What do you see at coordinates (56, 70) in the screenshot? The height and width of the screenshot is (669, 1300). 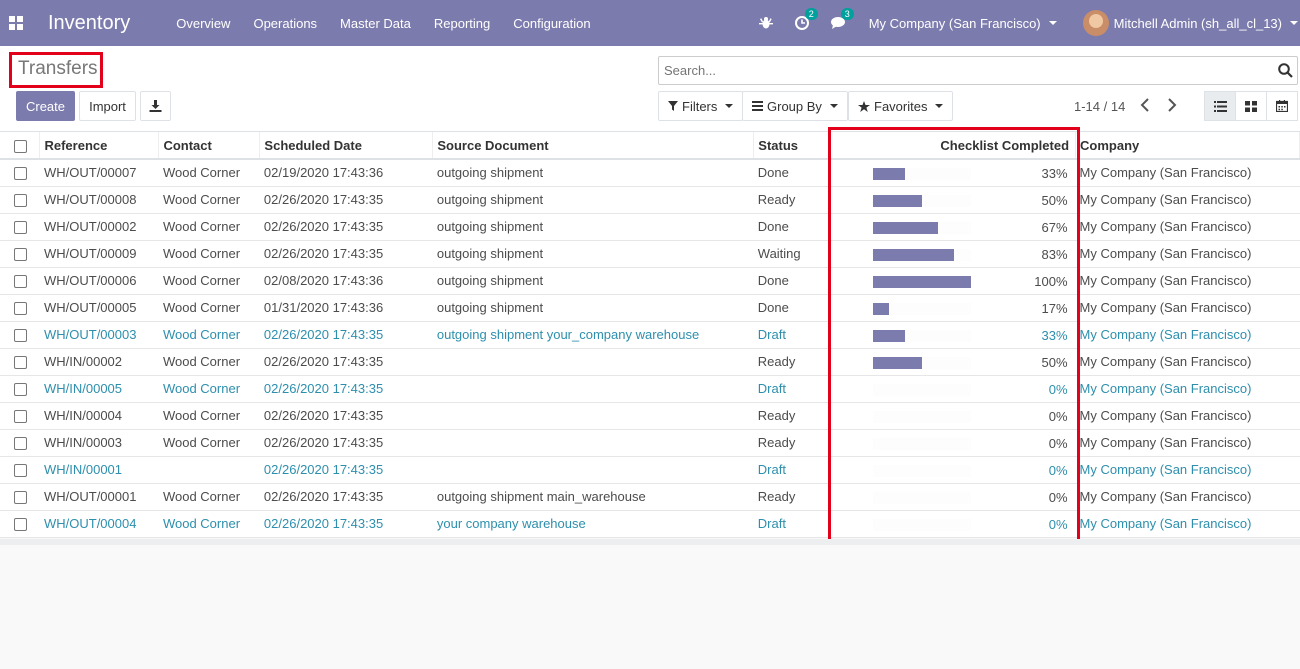 I see `page-title: Transfers` at bounding box center [56, 70].